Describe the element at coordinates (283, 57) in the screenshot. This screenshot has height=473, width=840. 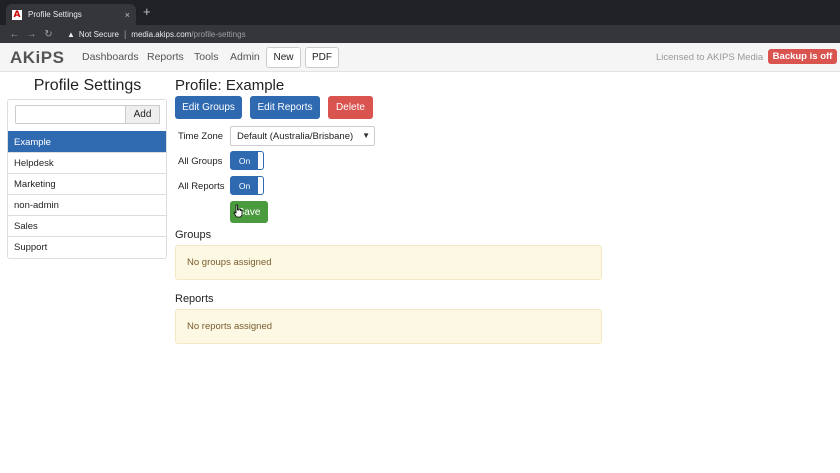
I see `new-button: New` at that location.